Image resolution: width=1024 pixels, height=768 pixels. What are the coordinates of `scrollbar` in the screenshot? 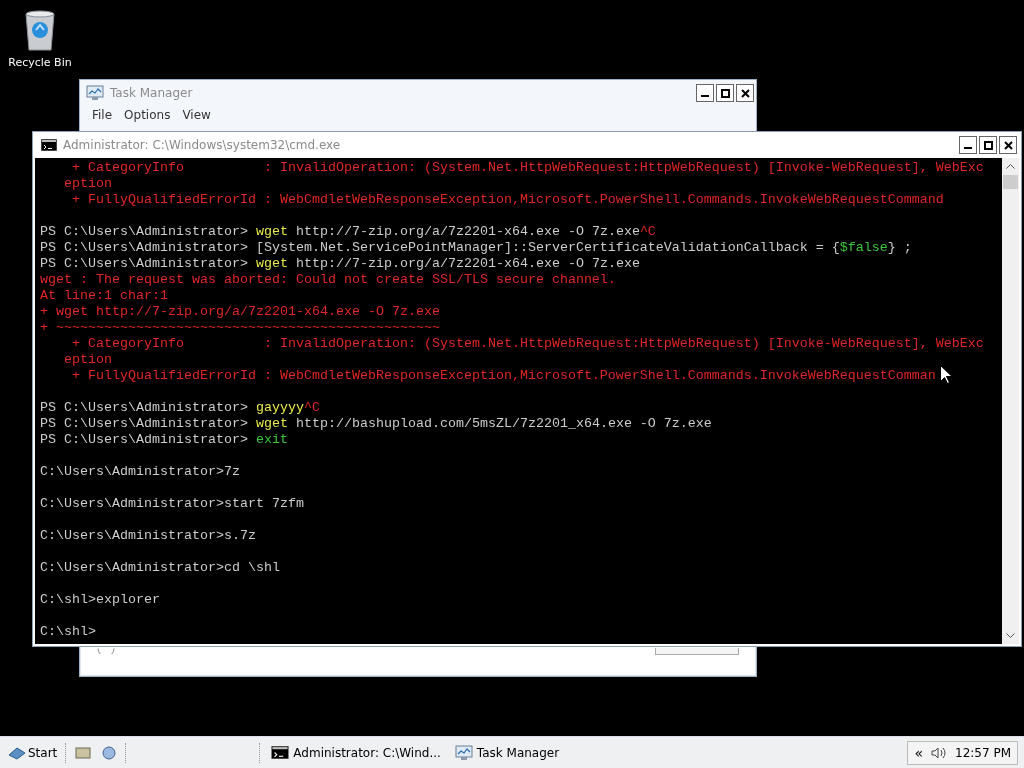 It's located at (1010, 401).